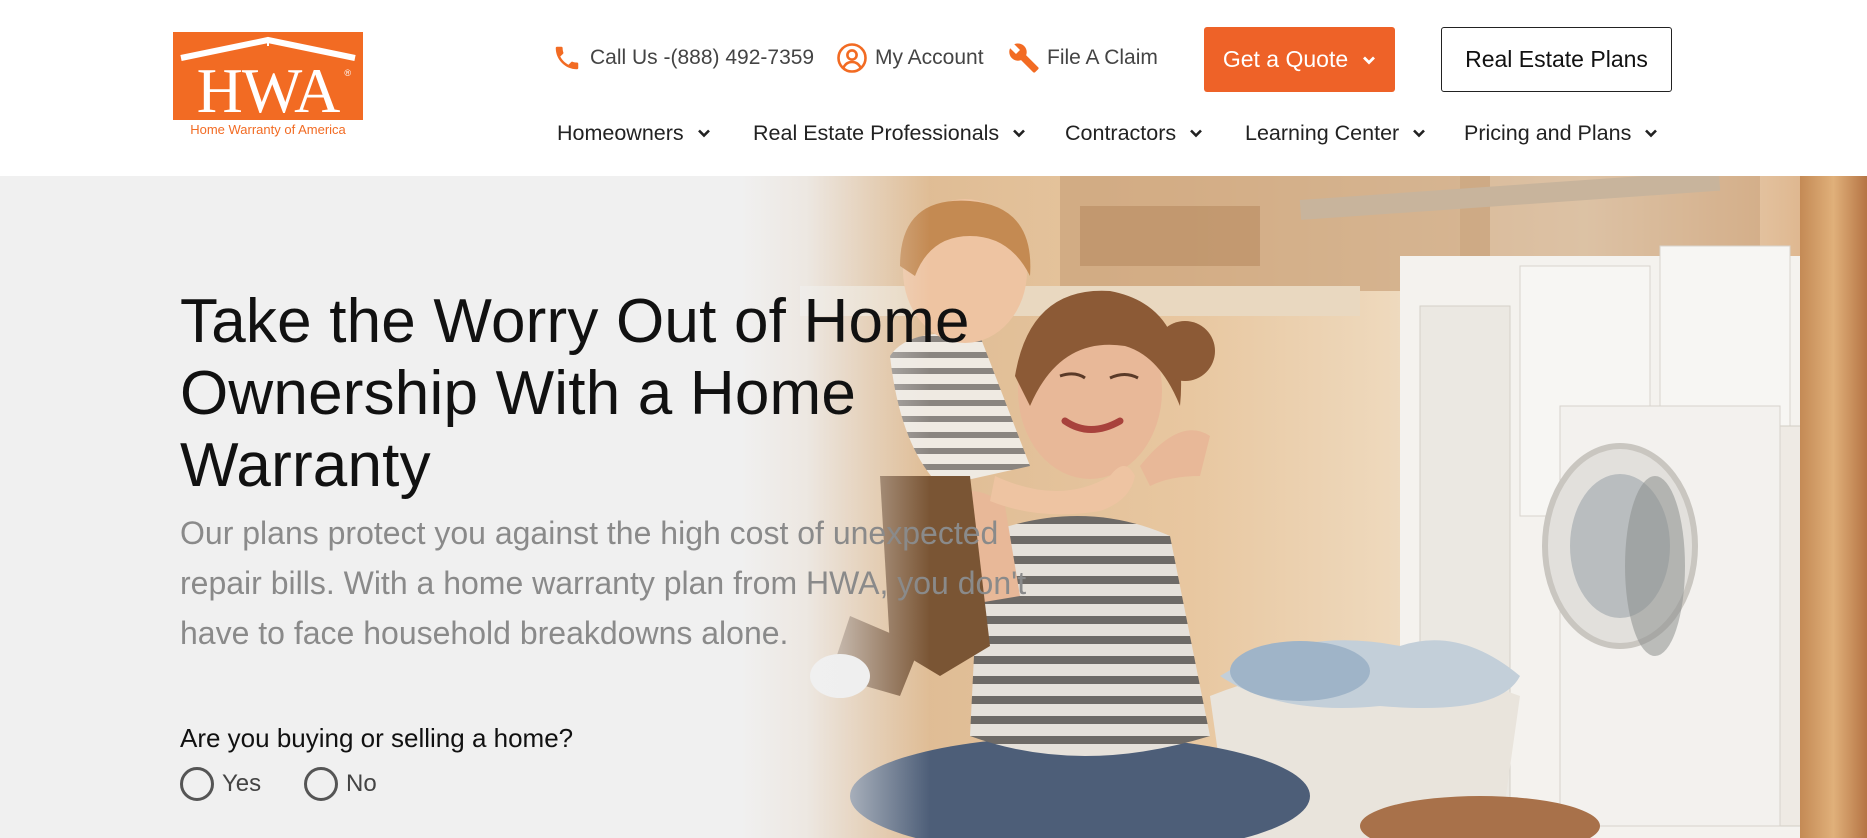  Describe the element at coordinates (268, 129) in the screenshot. I see `logo-tagline: Home Warranty of America` at that location.